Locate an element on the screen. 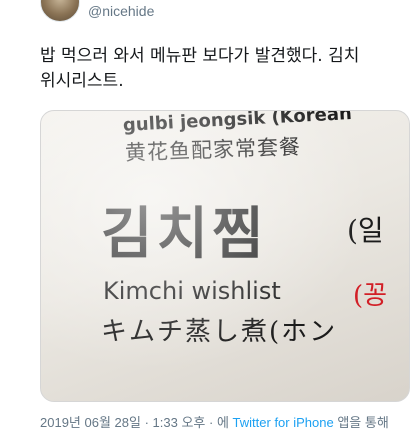 The height and width of the screenshot is (440, 420). tweet-text-line-2: 위시리스트. is located at coordinates (82, 81).